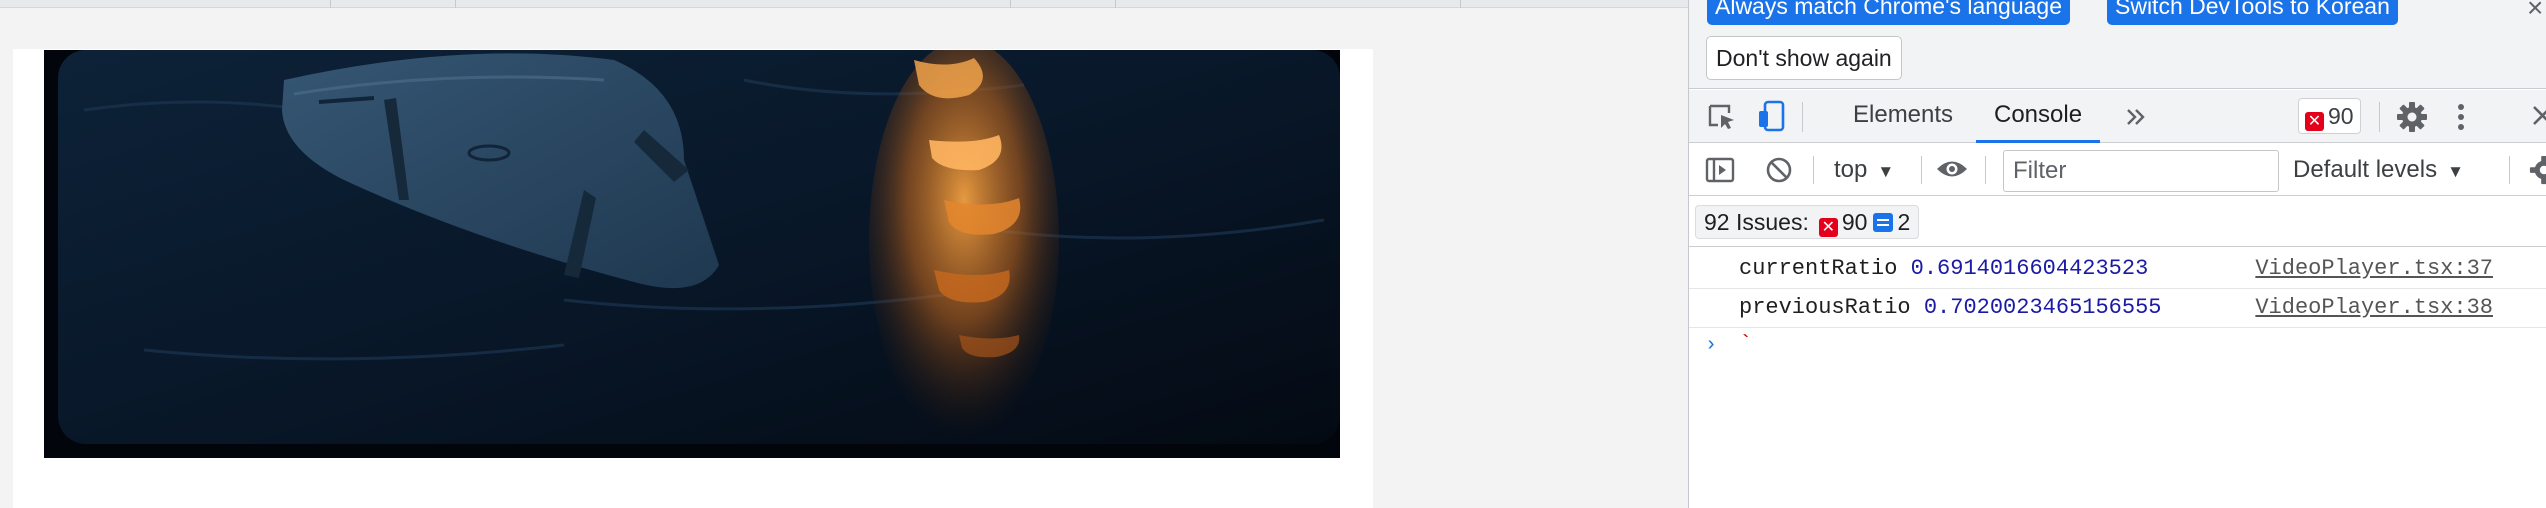 This screenshot has width=2546, height=508. Describe the element at coordinates (2038, 116) in the screenshot. I see `tab-console: Console` at that location.